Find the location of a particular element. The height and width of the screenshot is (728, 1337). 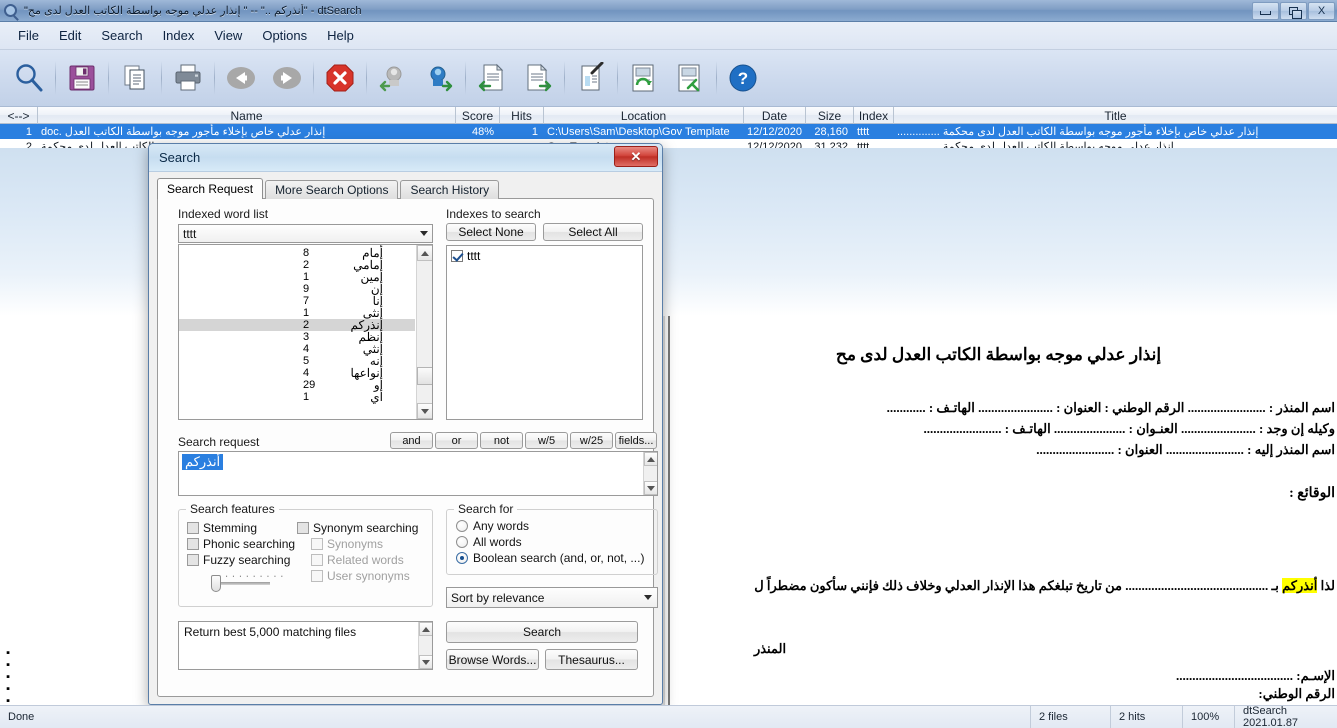

chevron-up-icon is located at coordinates (651, 459).